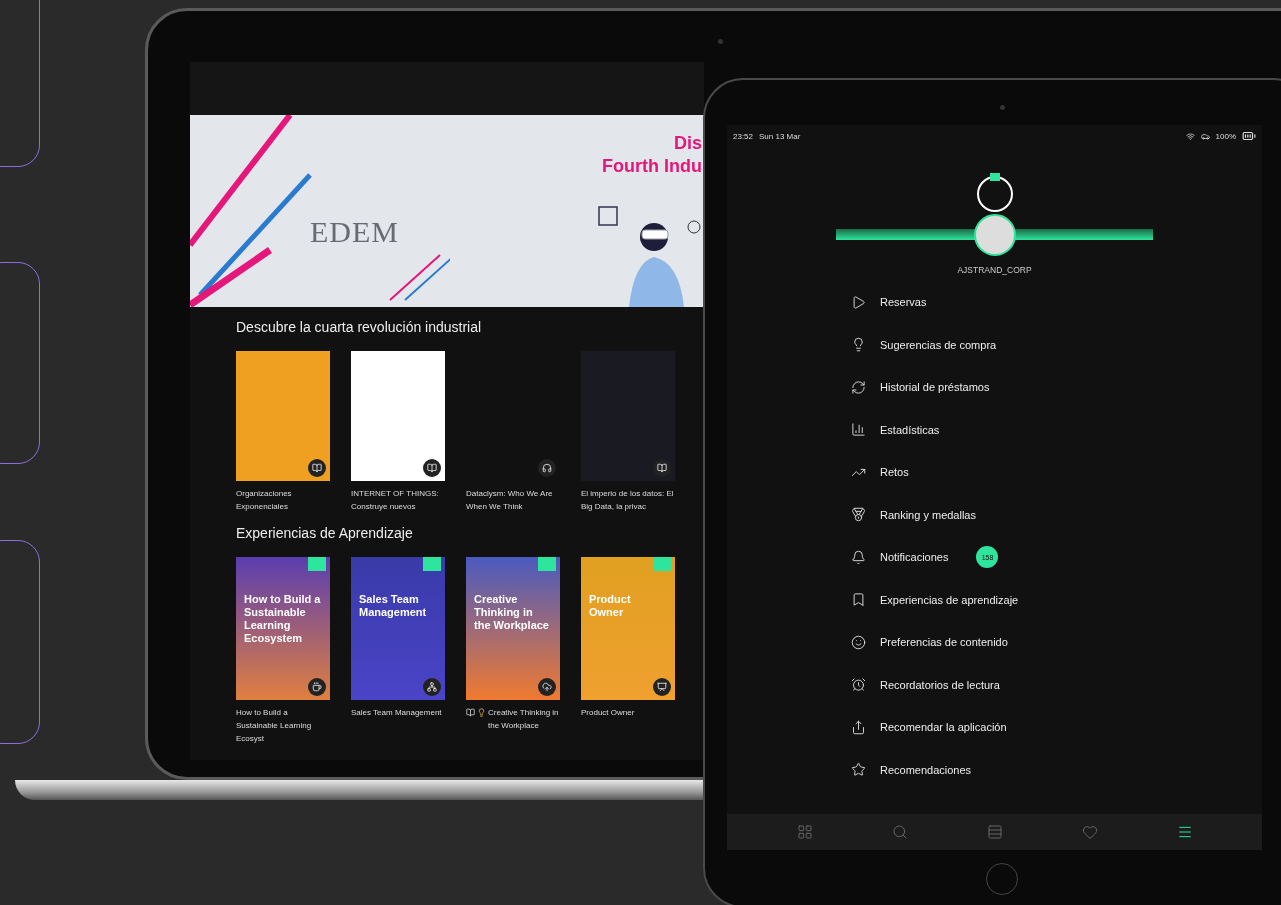  I want to click on menu-item: Recordatorios de lectura, so click(940, 684).